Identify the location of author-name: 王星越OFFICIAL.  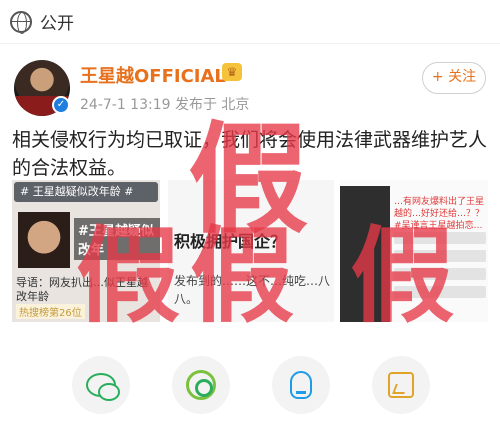
(153, 75).